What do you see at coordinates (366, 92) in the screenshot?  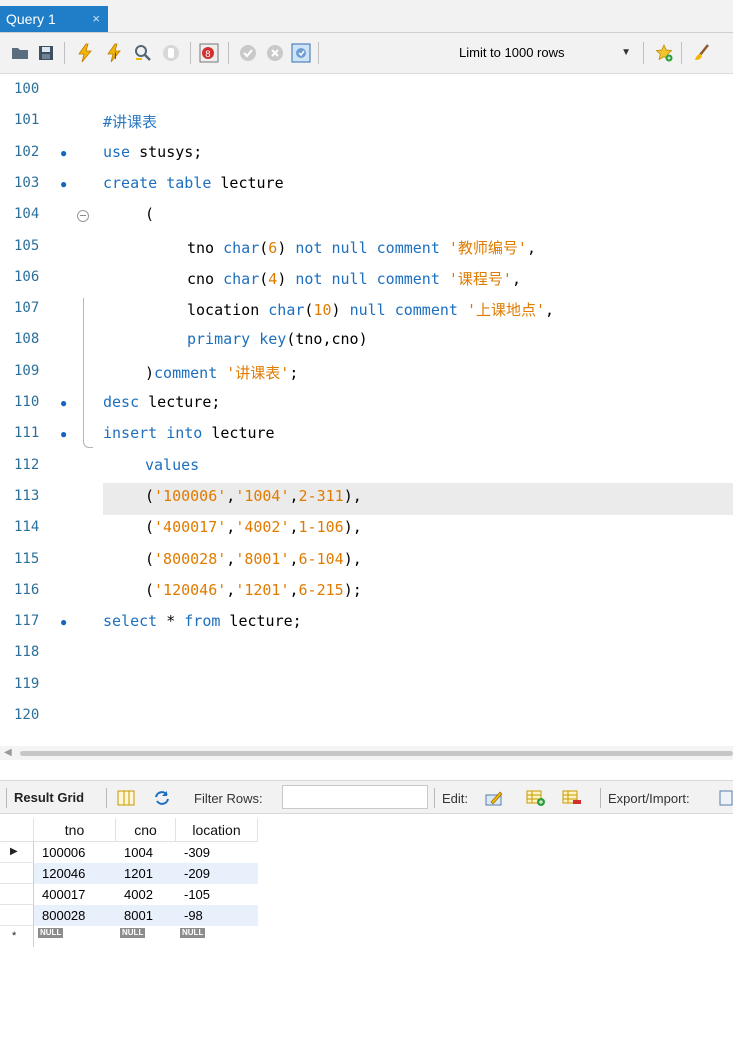 I see `code-line: 100` at bounding box center [366, 92].